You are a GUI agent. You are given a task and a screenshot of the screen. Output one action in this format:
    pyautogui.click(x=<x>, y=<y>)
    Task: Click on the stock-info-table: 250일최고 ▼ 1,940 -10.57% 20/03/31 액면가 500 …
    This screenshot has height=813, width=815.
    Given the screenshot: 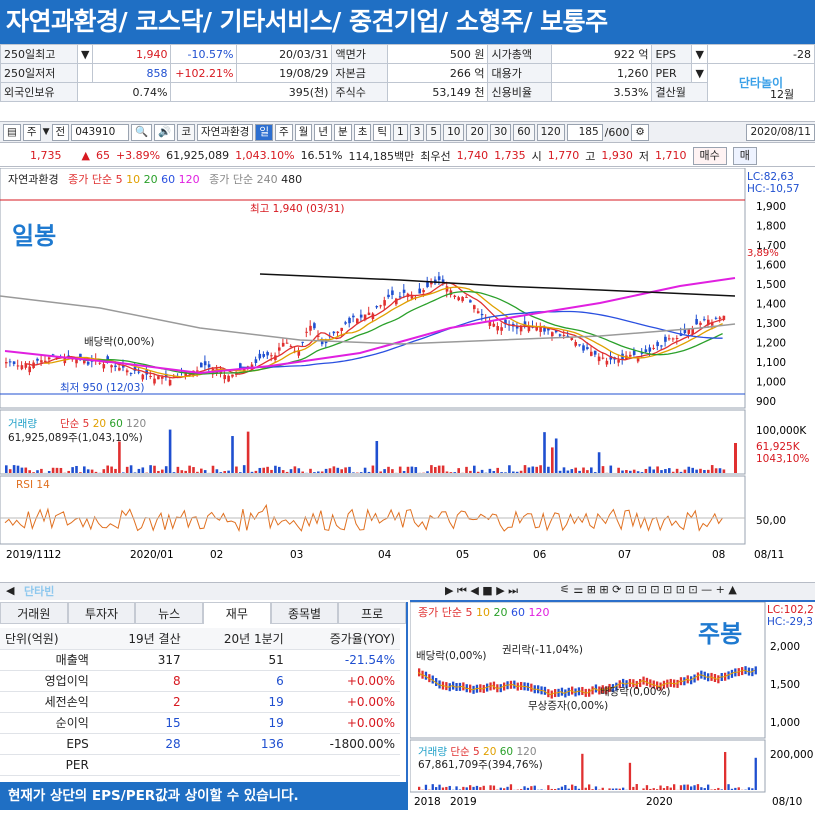 What is the action you would take?
    pyautogui.click(x=407, y=73)
    